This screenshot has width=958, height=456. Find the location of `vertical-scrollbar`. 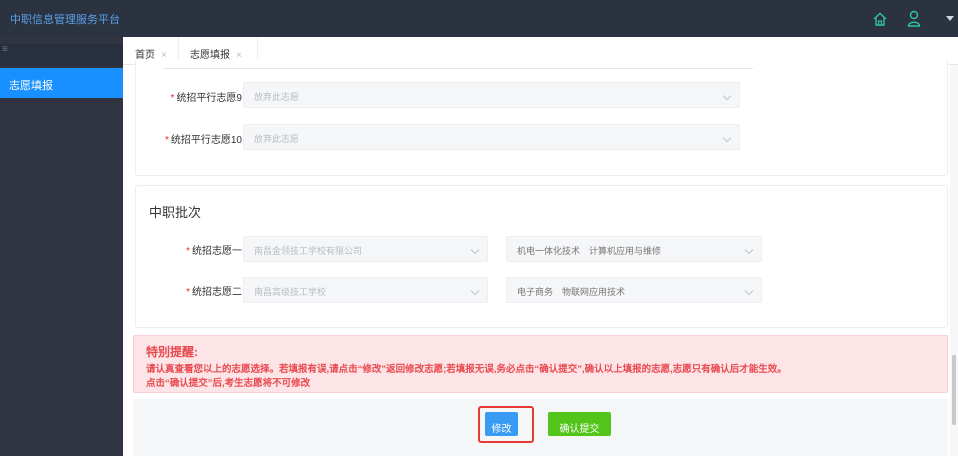

vertical-scrollbar is located at coordinates (954, 260).